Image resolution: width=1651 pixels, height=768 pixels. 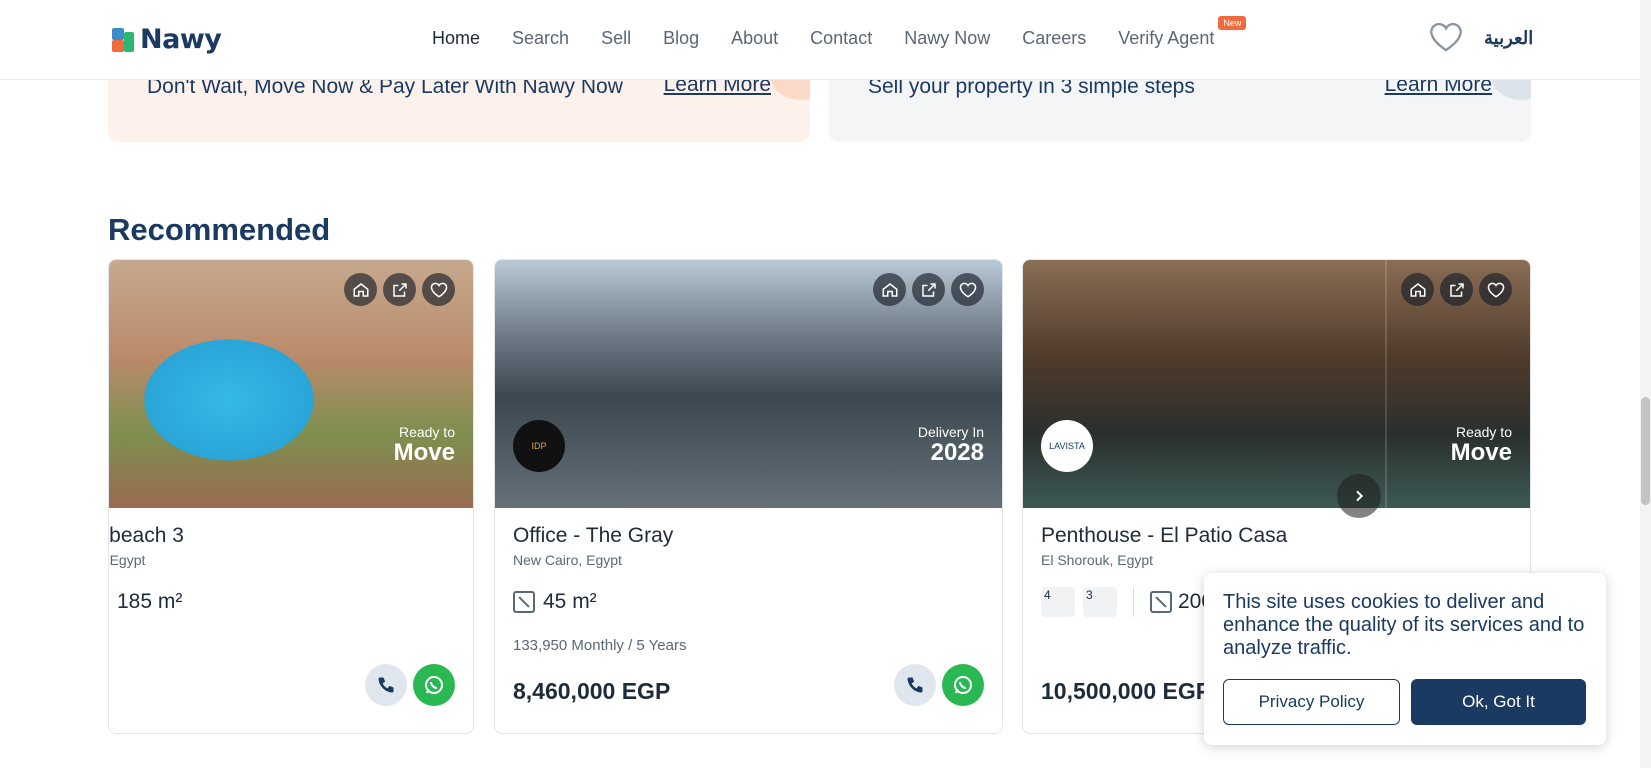 I want to click on nav-about: About, so click(x=754, y=38).